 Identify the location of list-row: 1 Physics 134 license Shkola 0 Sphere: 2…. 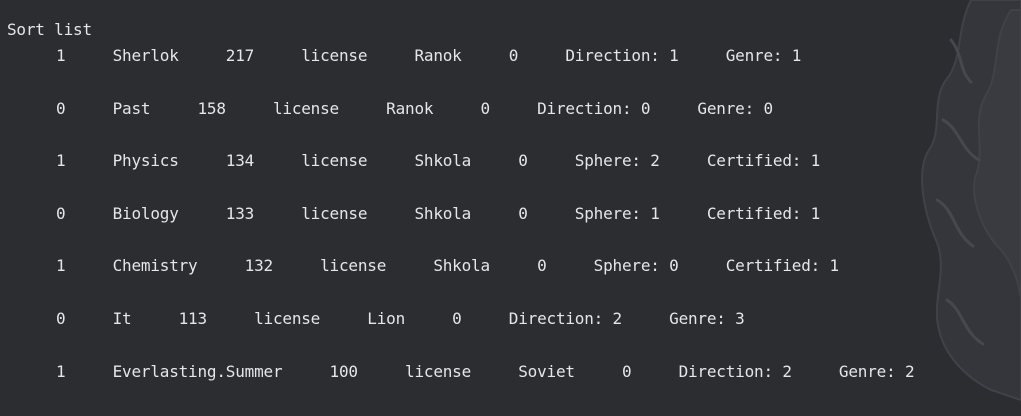
(438, 161).